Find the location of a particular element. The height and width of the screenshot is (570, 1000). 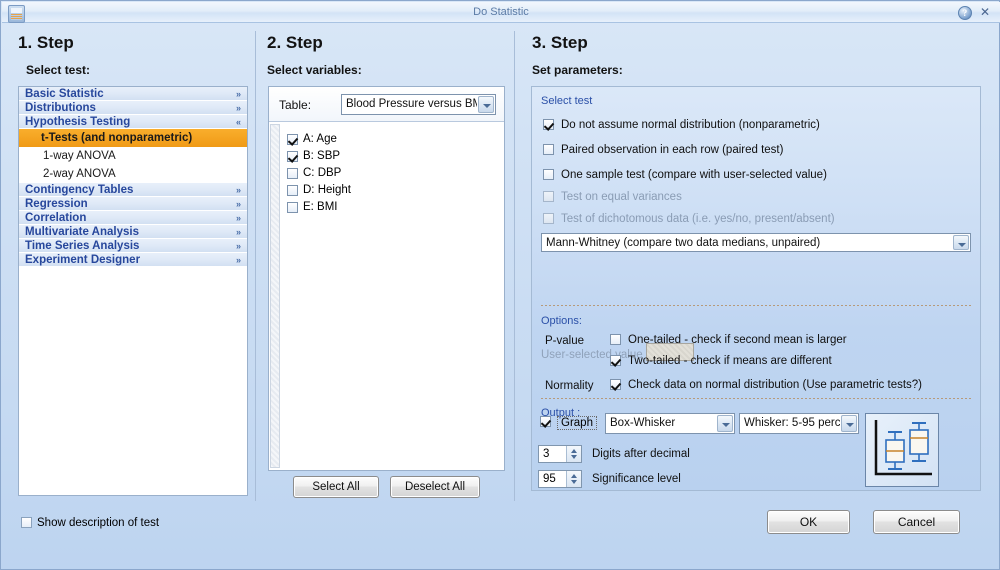

show-description-checkbox: Show description of test is located at coordinates (90, 523).